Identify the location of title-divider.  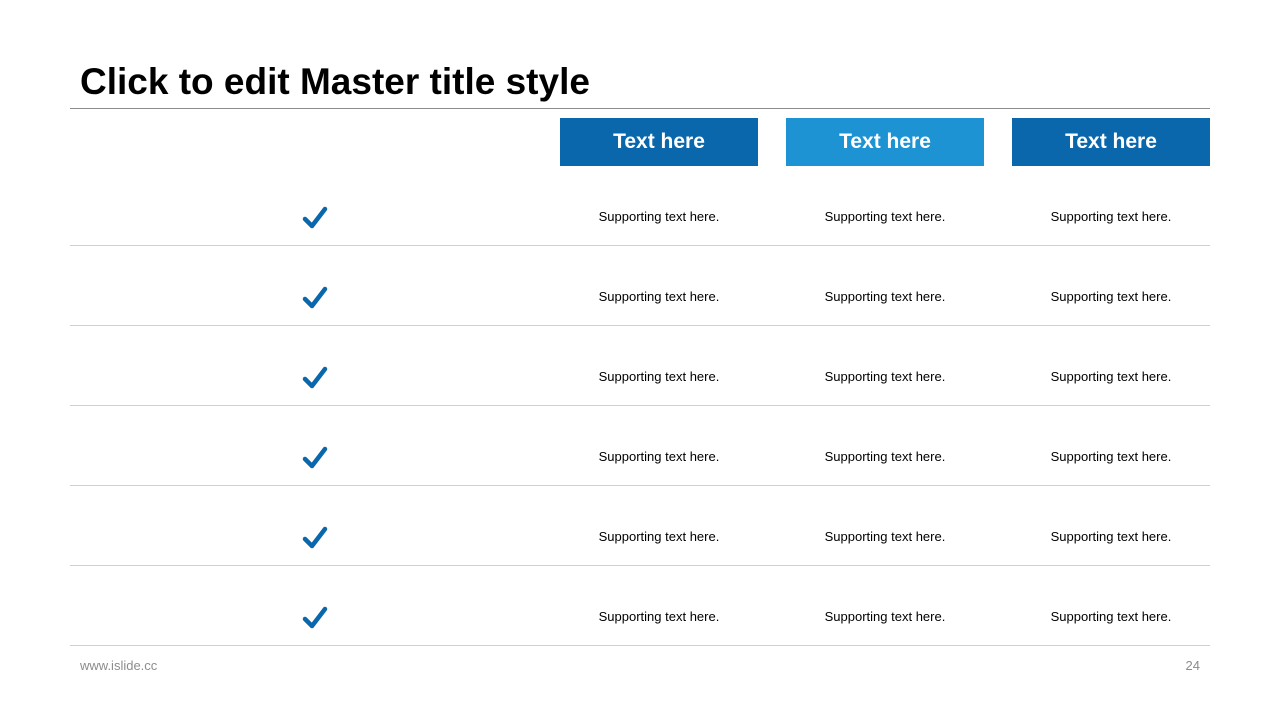
(640, 108).